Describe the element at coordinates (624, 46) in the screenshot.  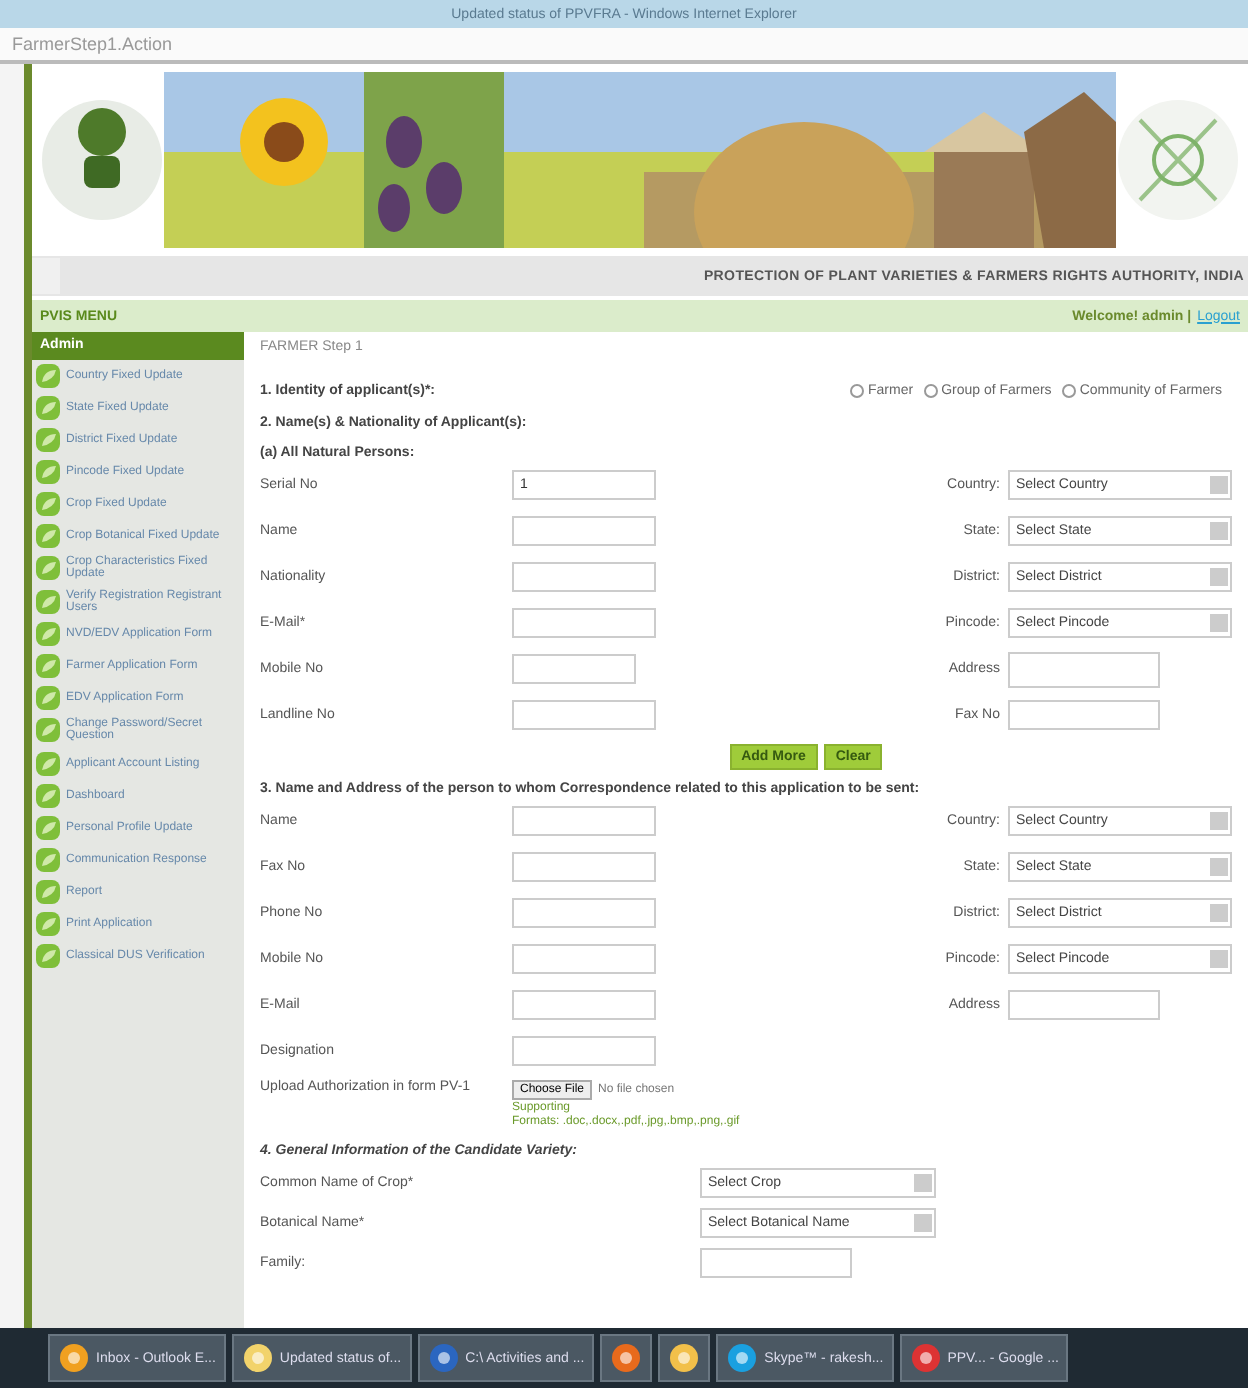
I see `address-bar: FarmerStep1.Action` at that location.